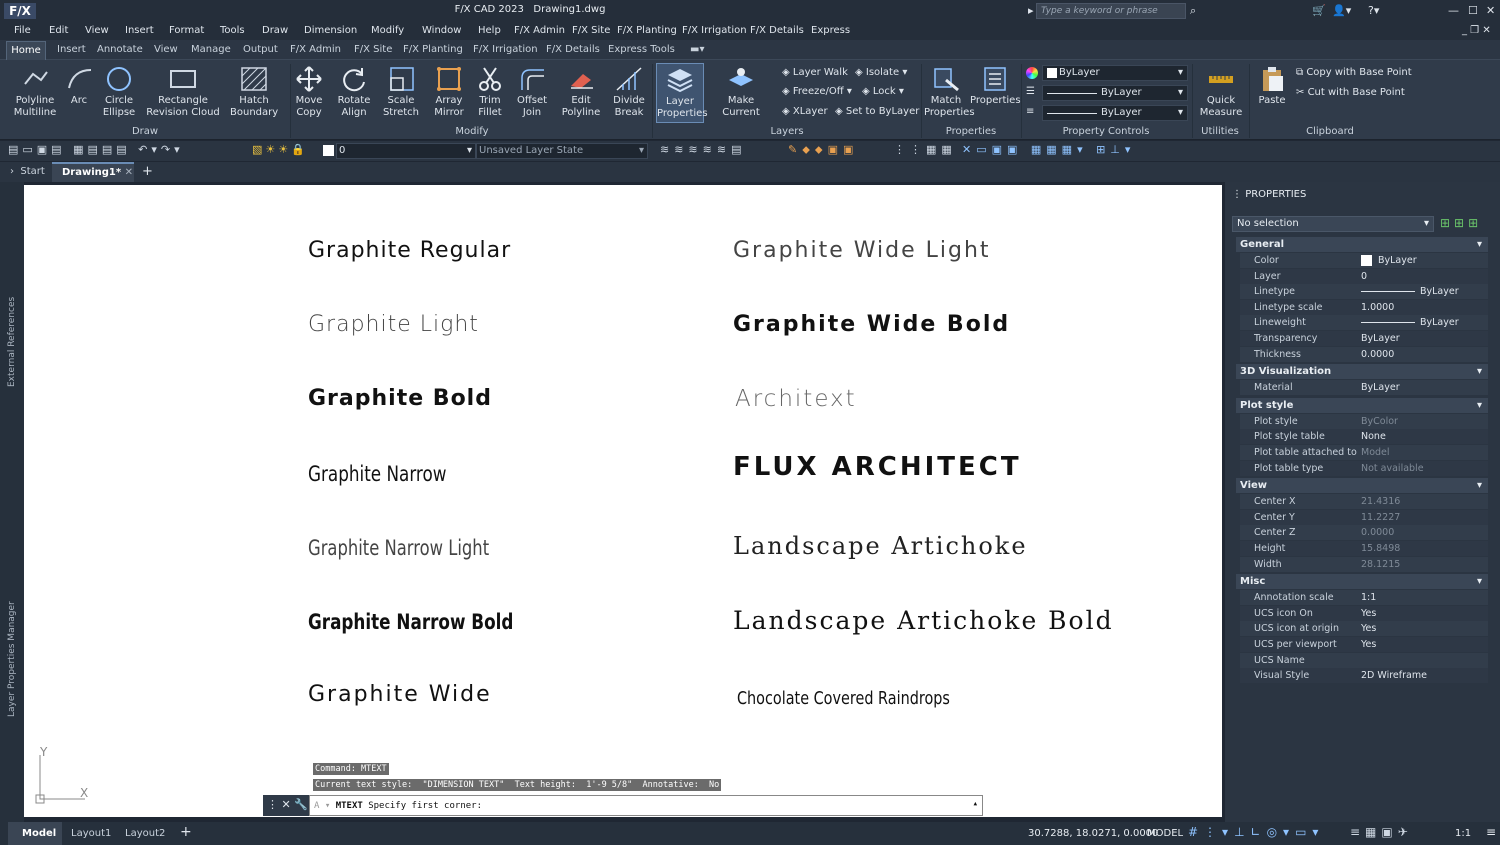 The height and width of the screenshot is (845, 1500). I want to click on move-button: Move Copy, so click(309, 92).